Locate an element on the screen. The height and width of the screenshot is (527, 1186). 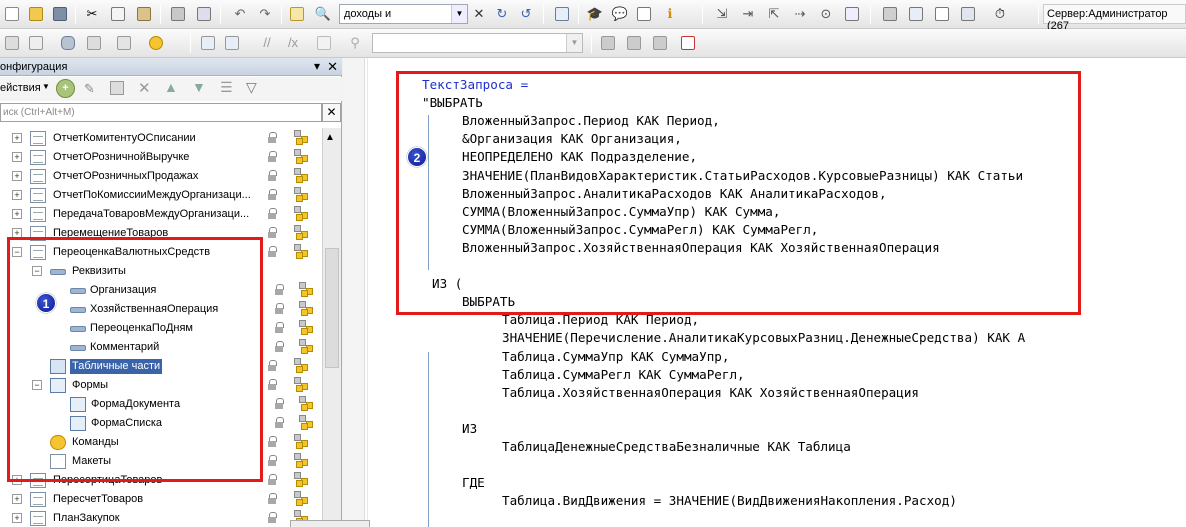
clear-search-icon: ✕ is located at coordinates (479, 14).